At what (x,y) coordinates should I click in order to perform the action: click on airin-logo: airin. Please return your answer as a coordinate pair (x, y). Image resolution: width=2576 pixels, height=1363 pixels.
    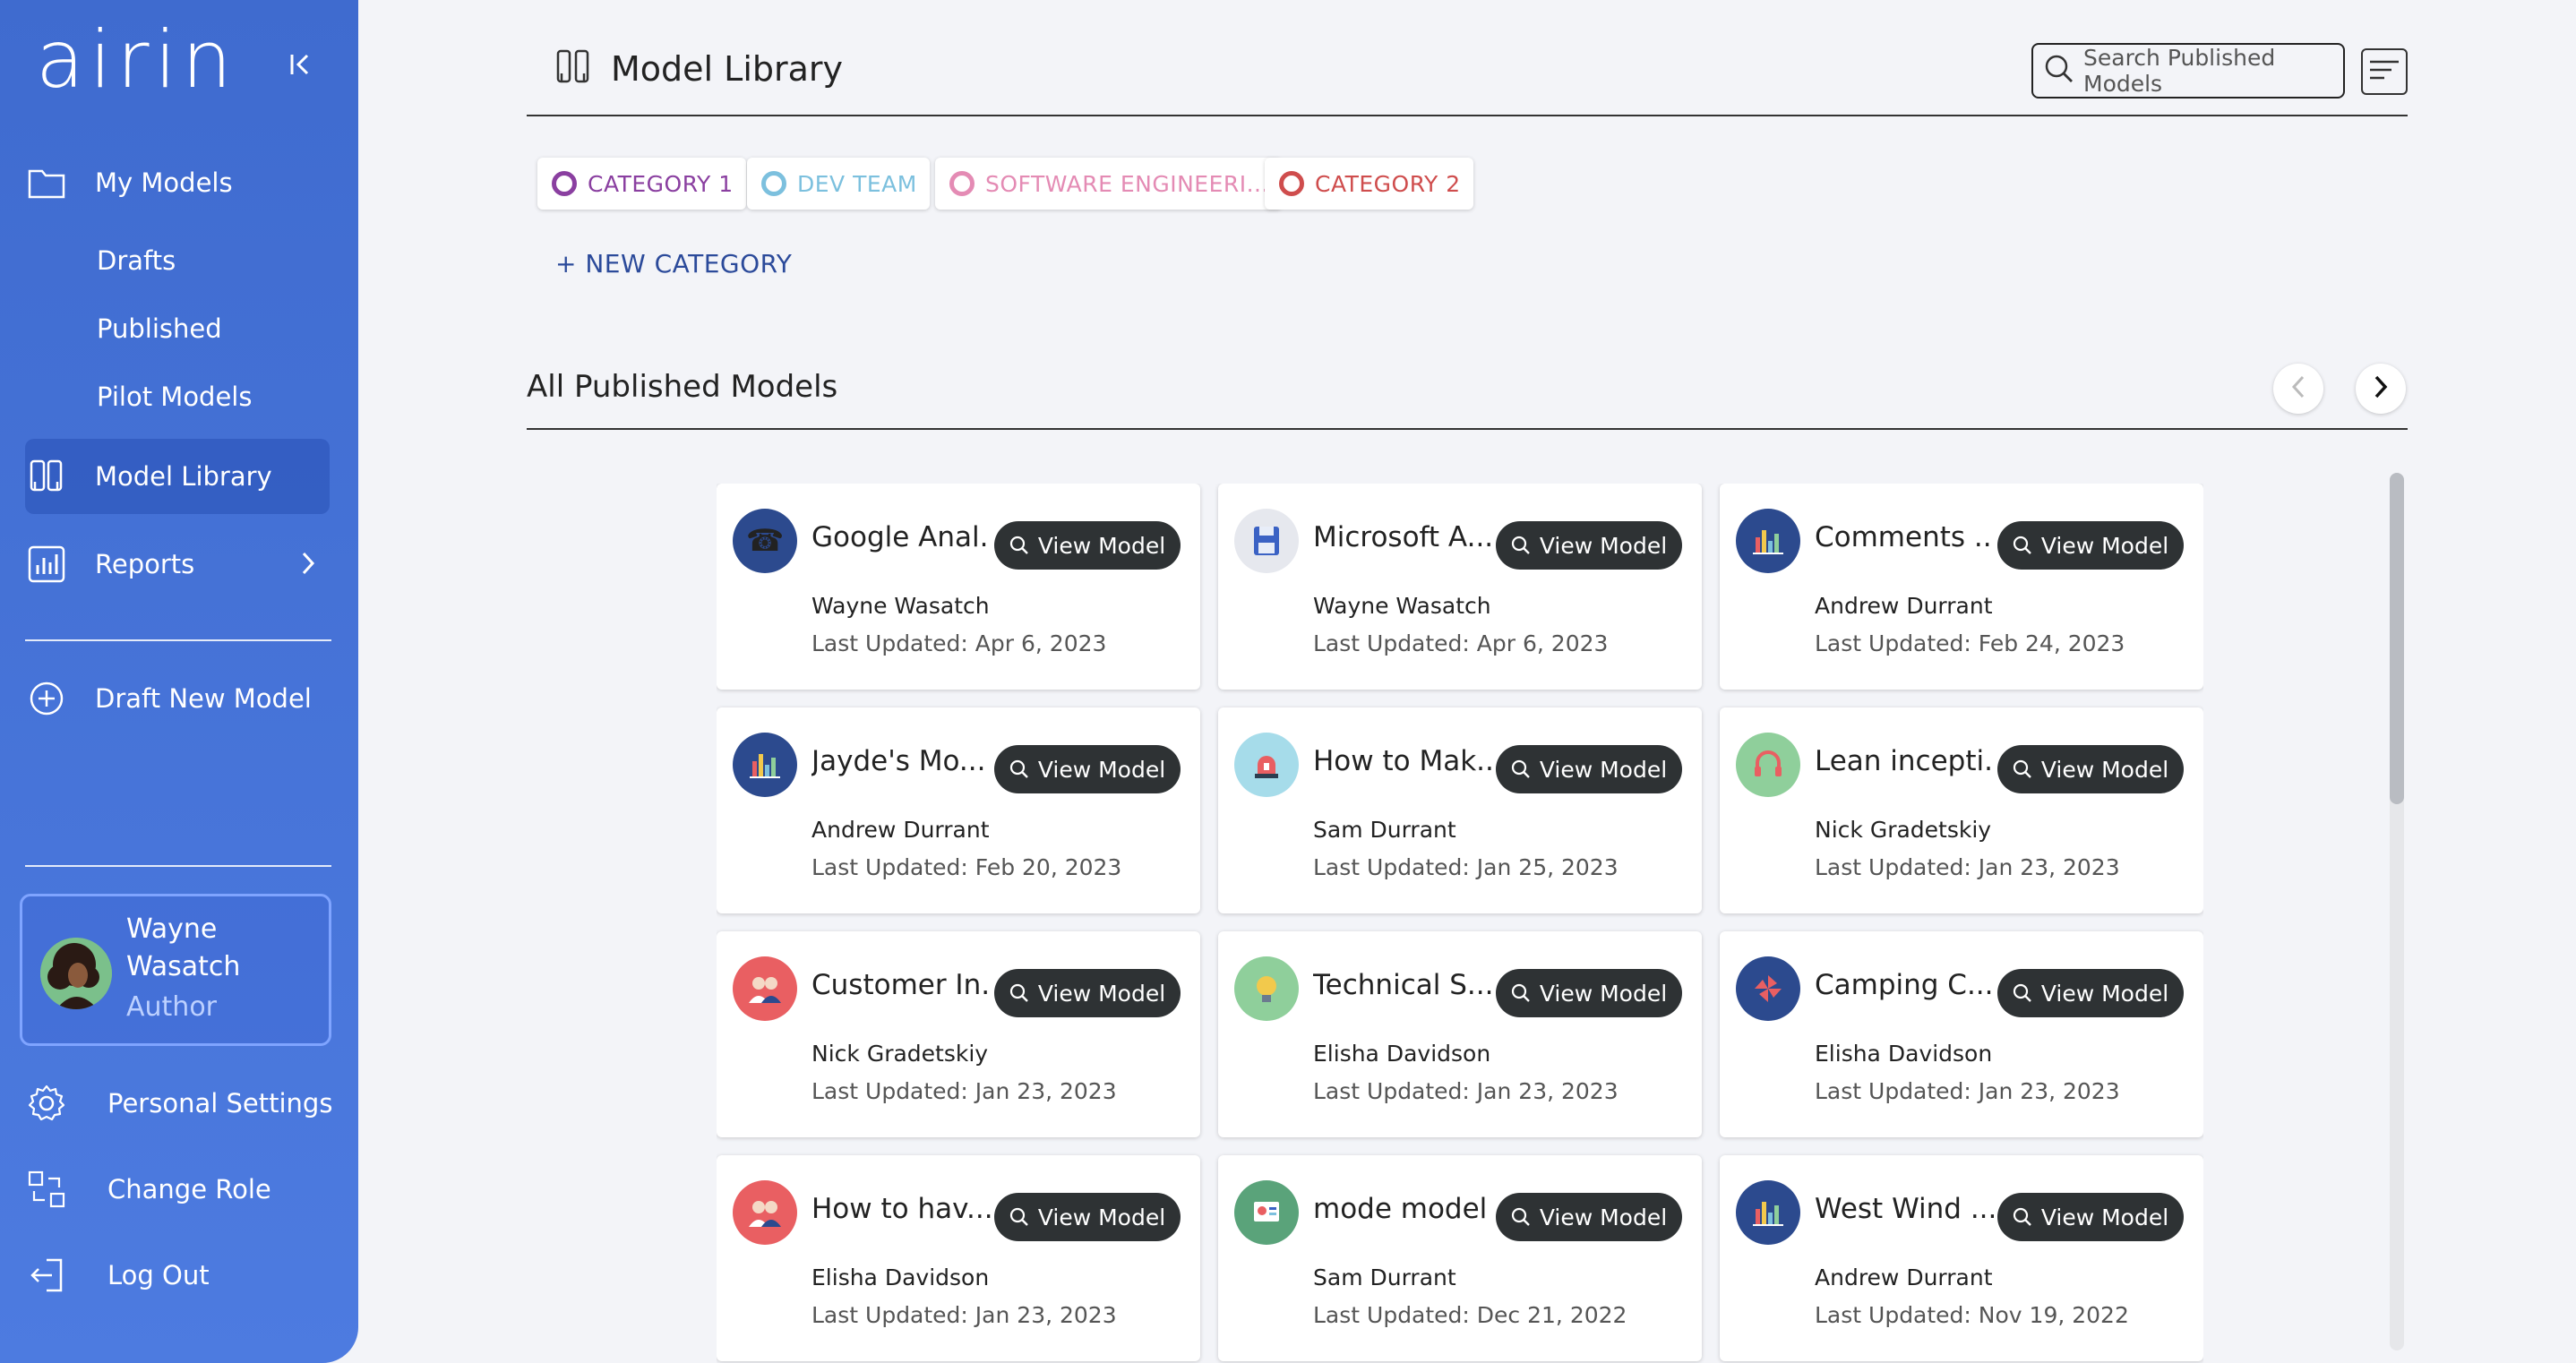
    Looking at the image, I should click on (136, 60).